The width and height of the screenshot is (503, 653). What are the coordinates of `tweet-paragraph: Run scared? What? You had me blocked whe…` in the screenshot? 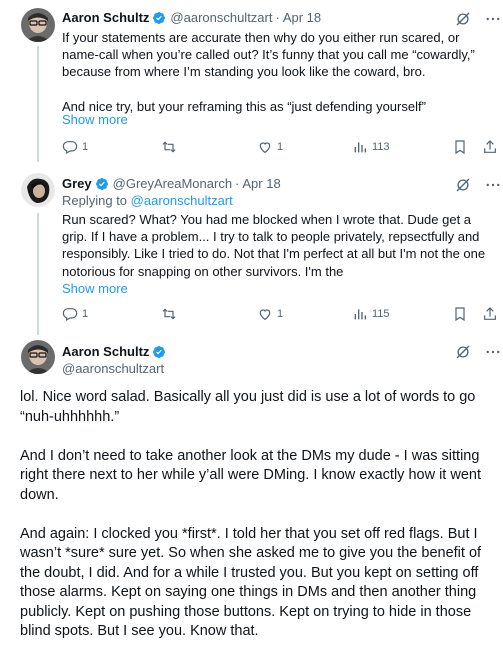 It's located at (274, 245).